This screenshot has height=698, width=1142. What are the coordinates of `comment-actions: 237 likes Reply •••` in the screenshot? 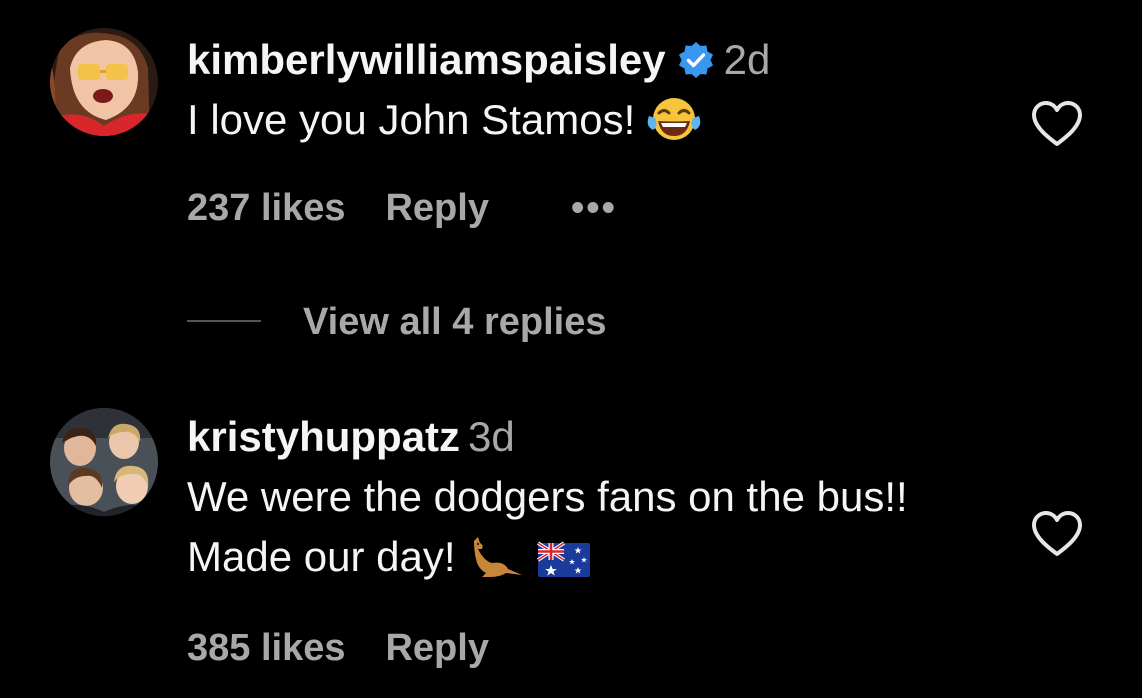 It's located at (402, 208).